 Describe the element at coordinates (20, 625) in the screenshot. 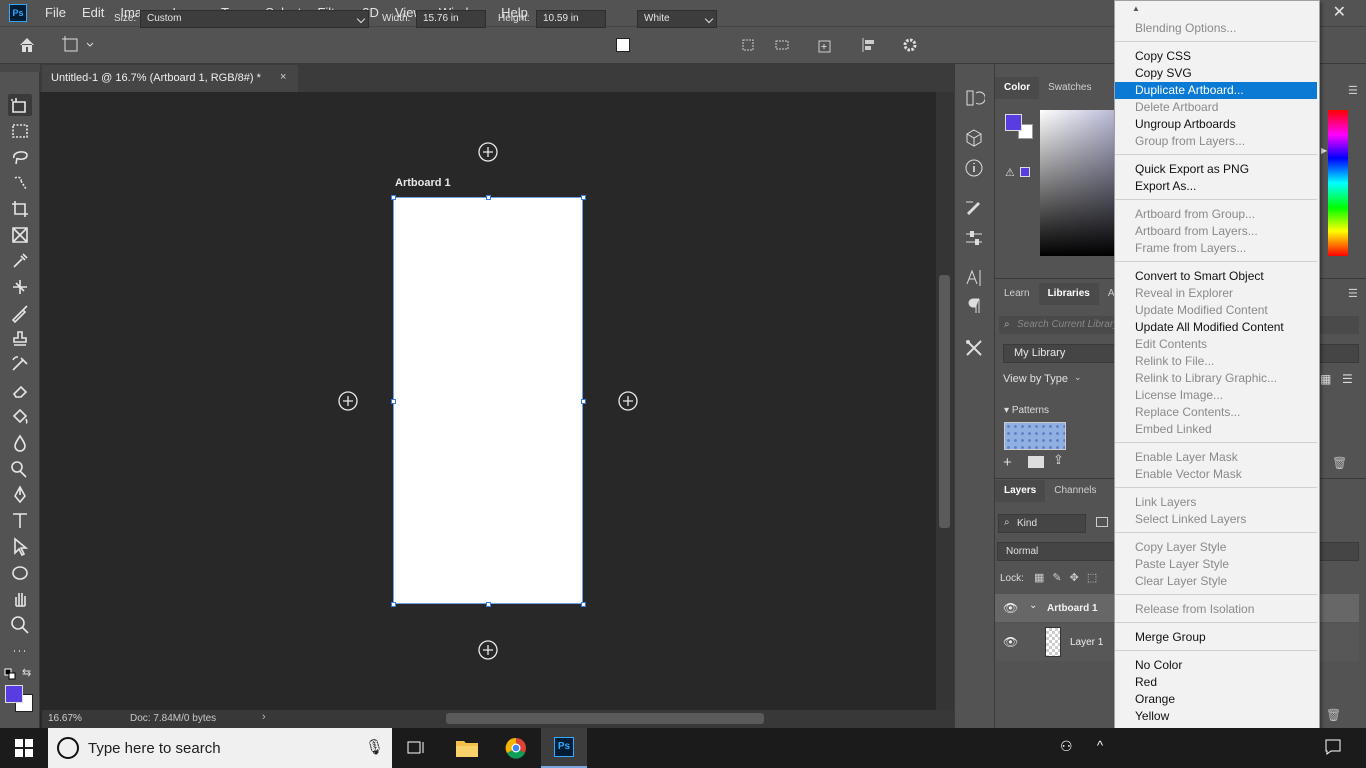

I see `zoom-tool-button` at that location.